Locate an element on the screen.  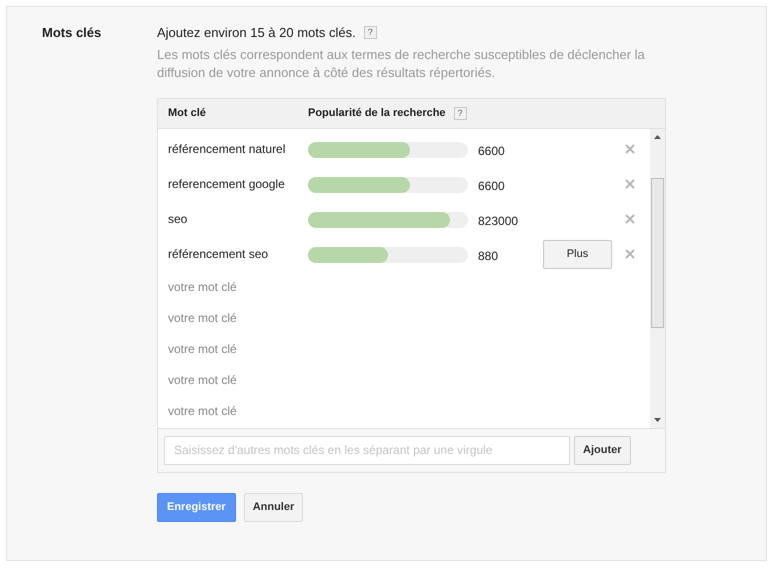
keyword-text: referencement google is located at coordinates (227, 184).